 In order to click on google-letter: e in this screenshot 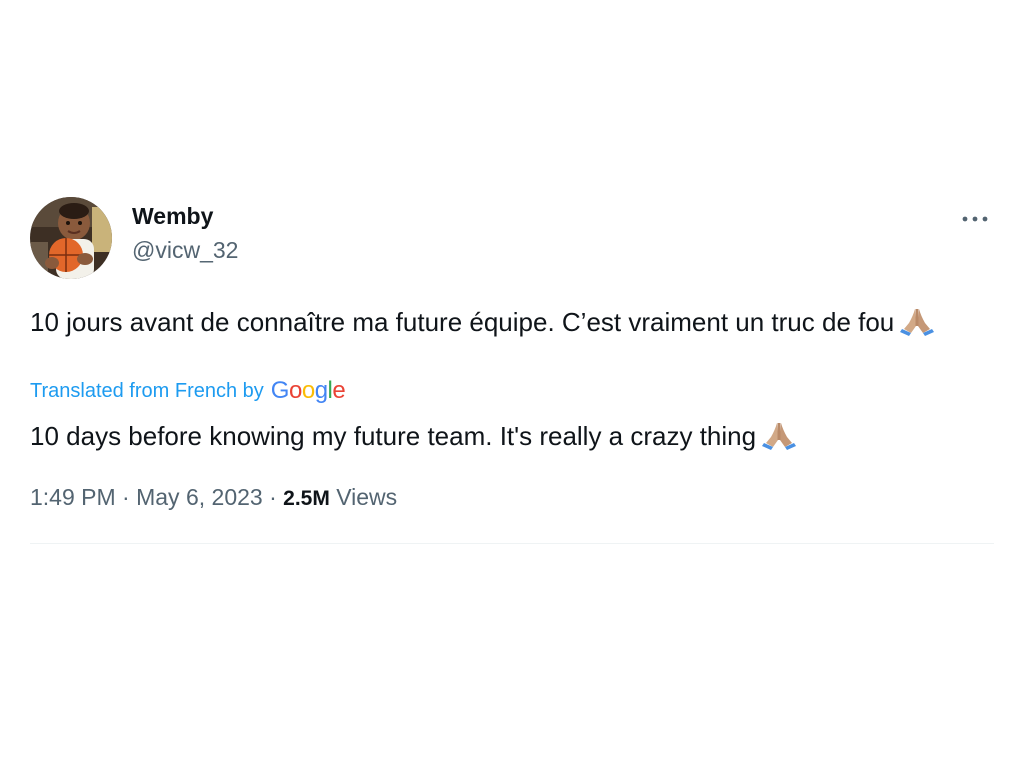, I will do `click(339, 390)`.